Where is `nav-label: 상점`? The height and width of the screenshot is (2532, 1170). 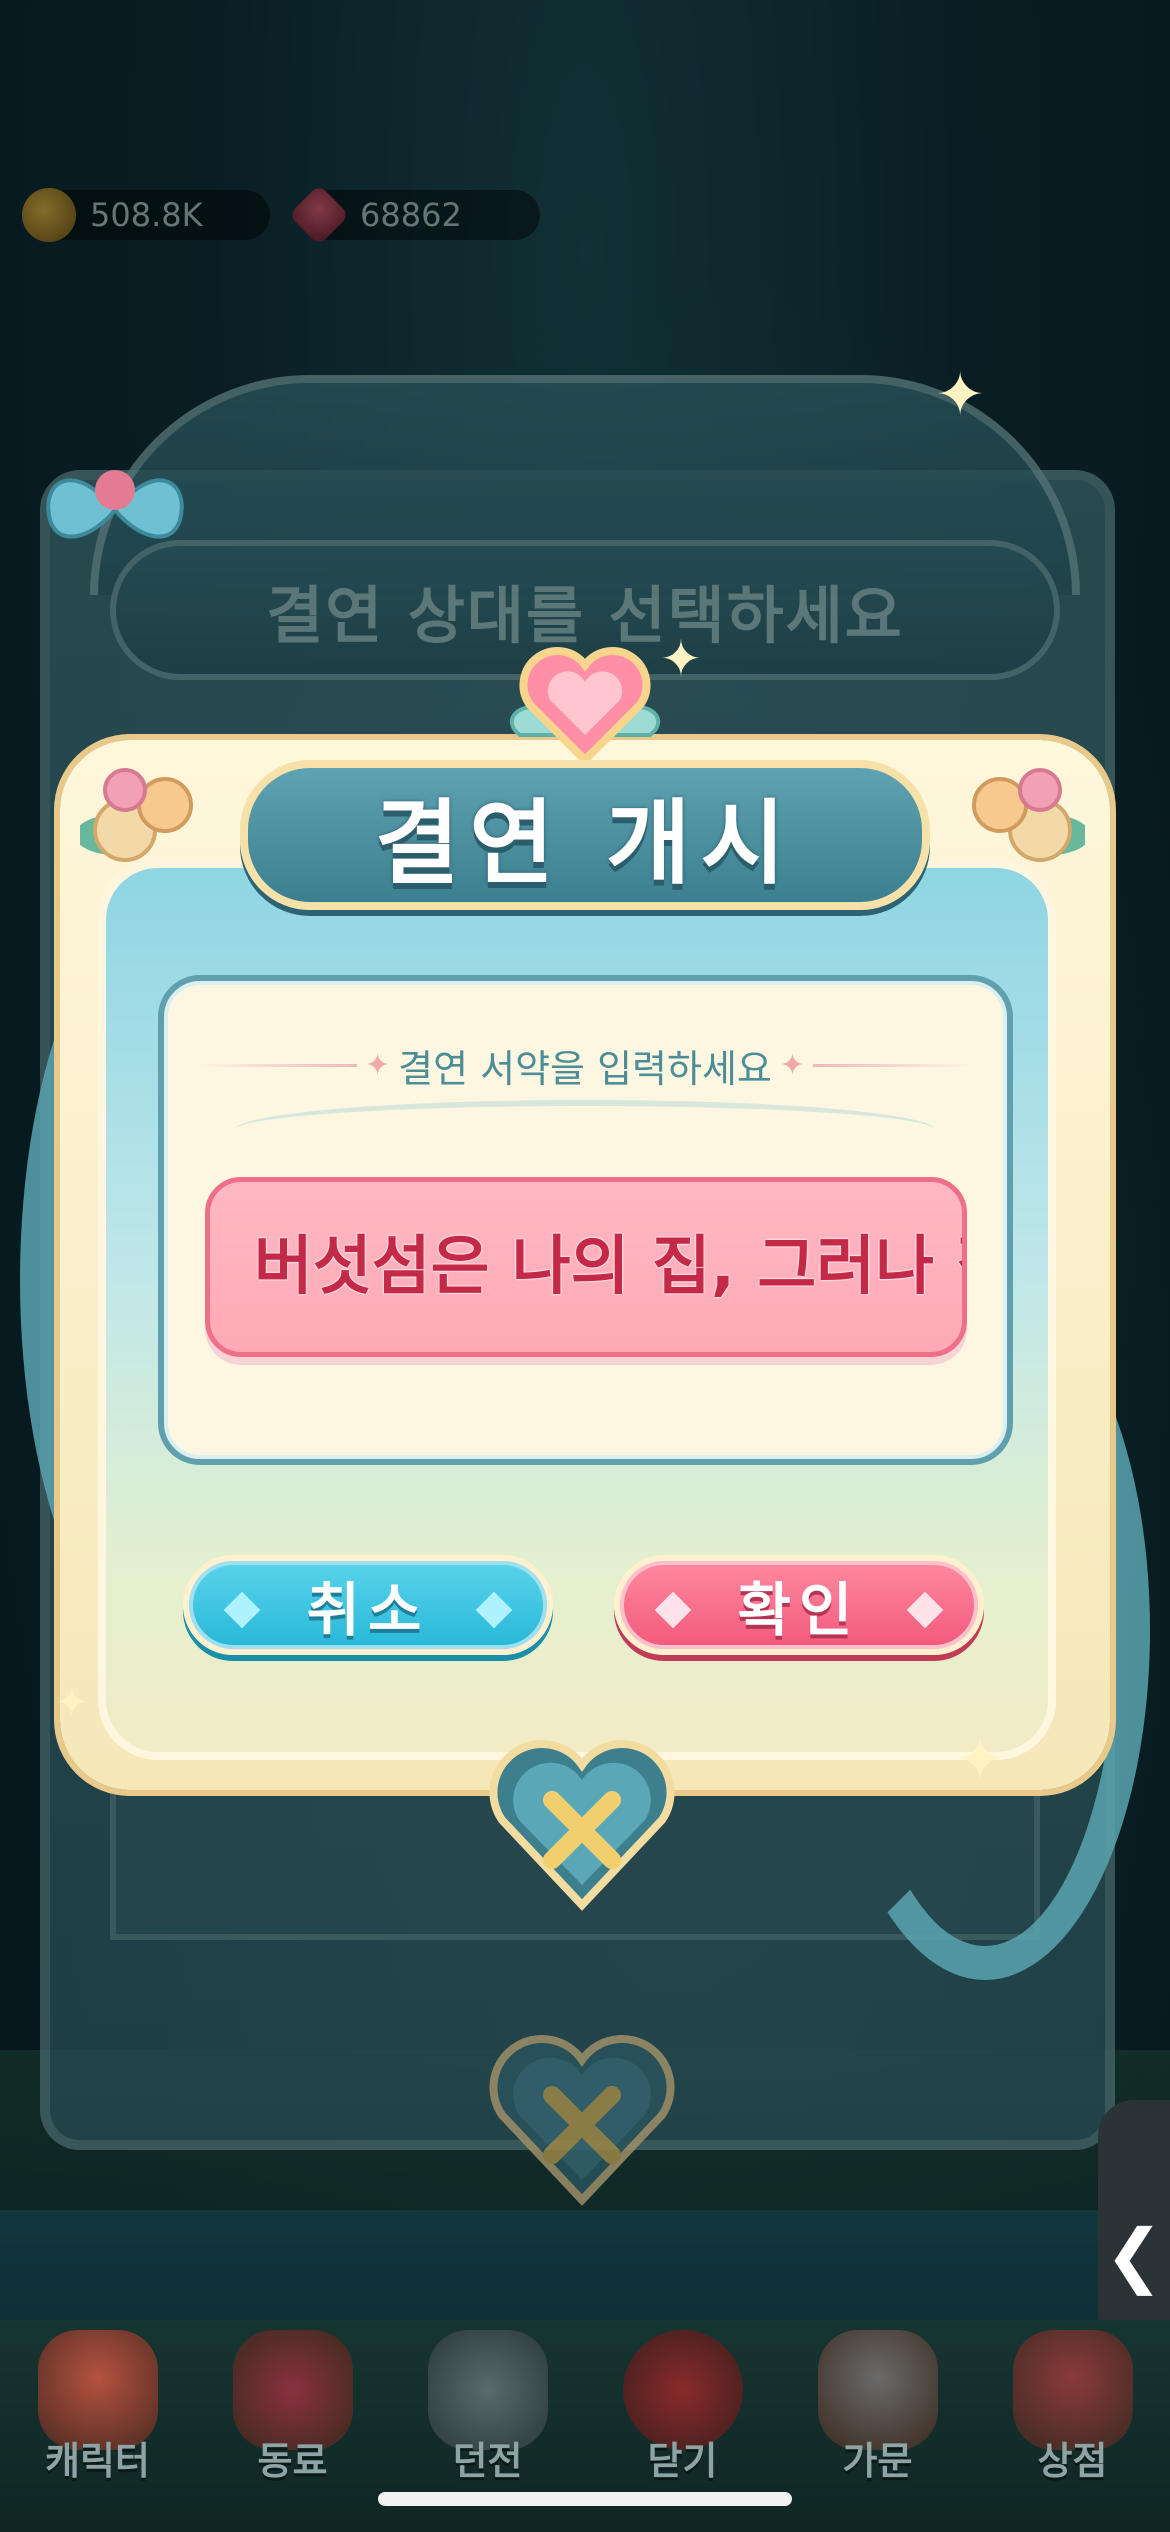
nav-label: 상점 is located at coordinates (1072, 2461).